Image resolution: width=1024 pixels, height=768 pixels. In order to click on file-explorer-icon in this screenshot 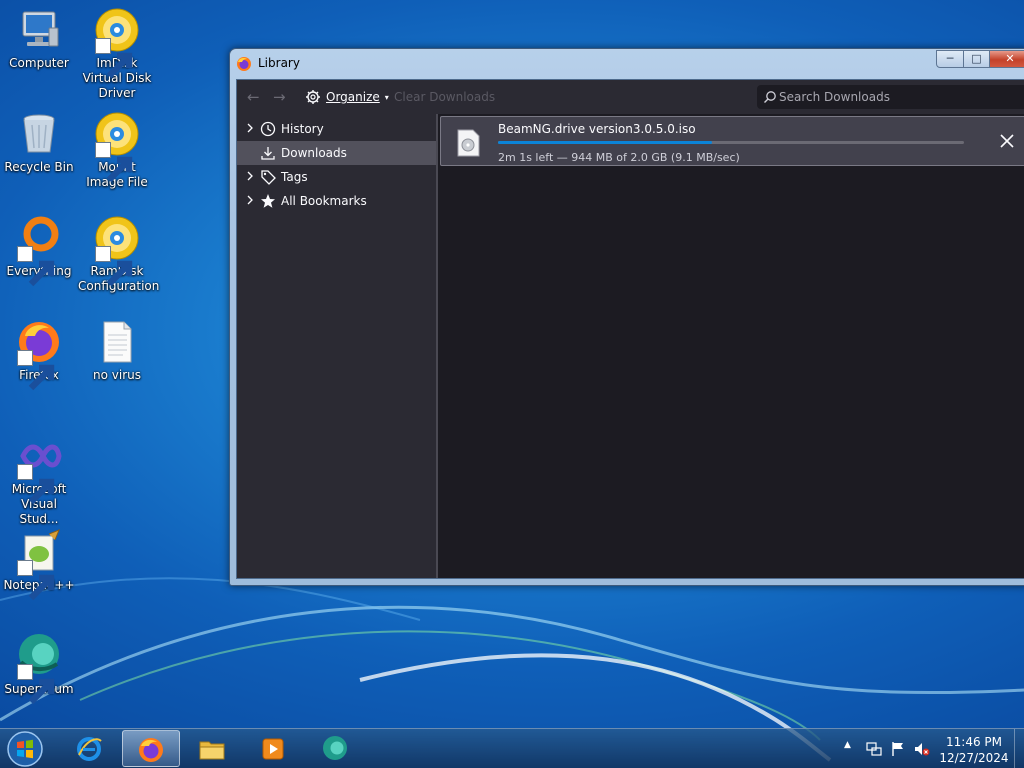, I will do `click(212, 750)`.